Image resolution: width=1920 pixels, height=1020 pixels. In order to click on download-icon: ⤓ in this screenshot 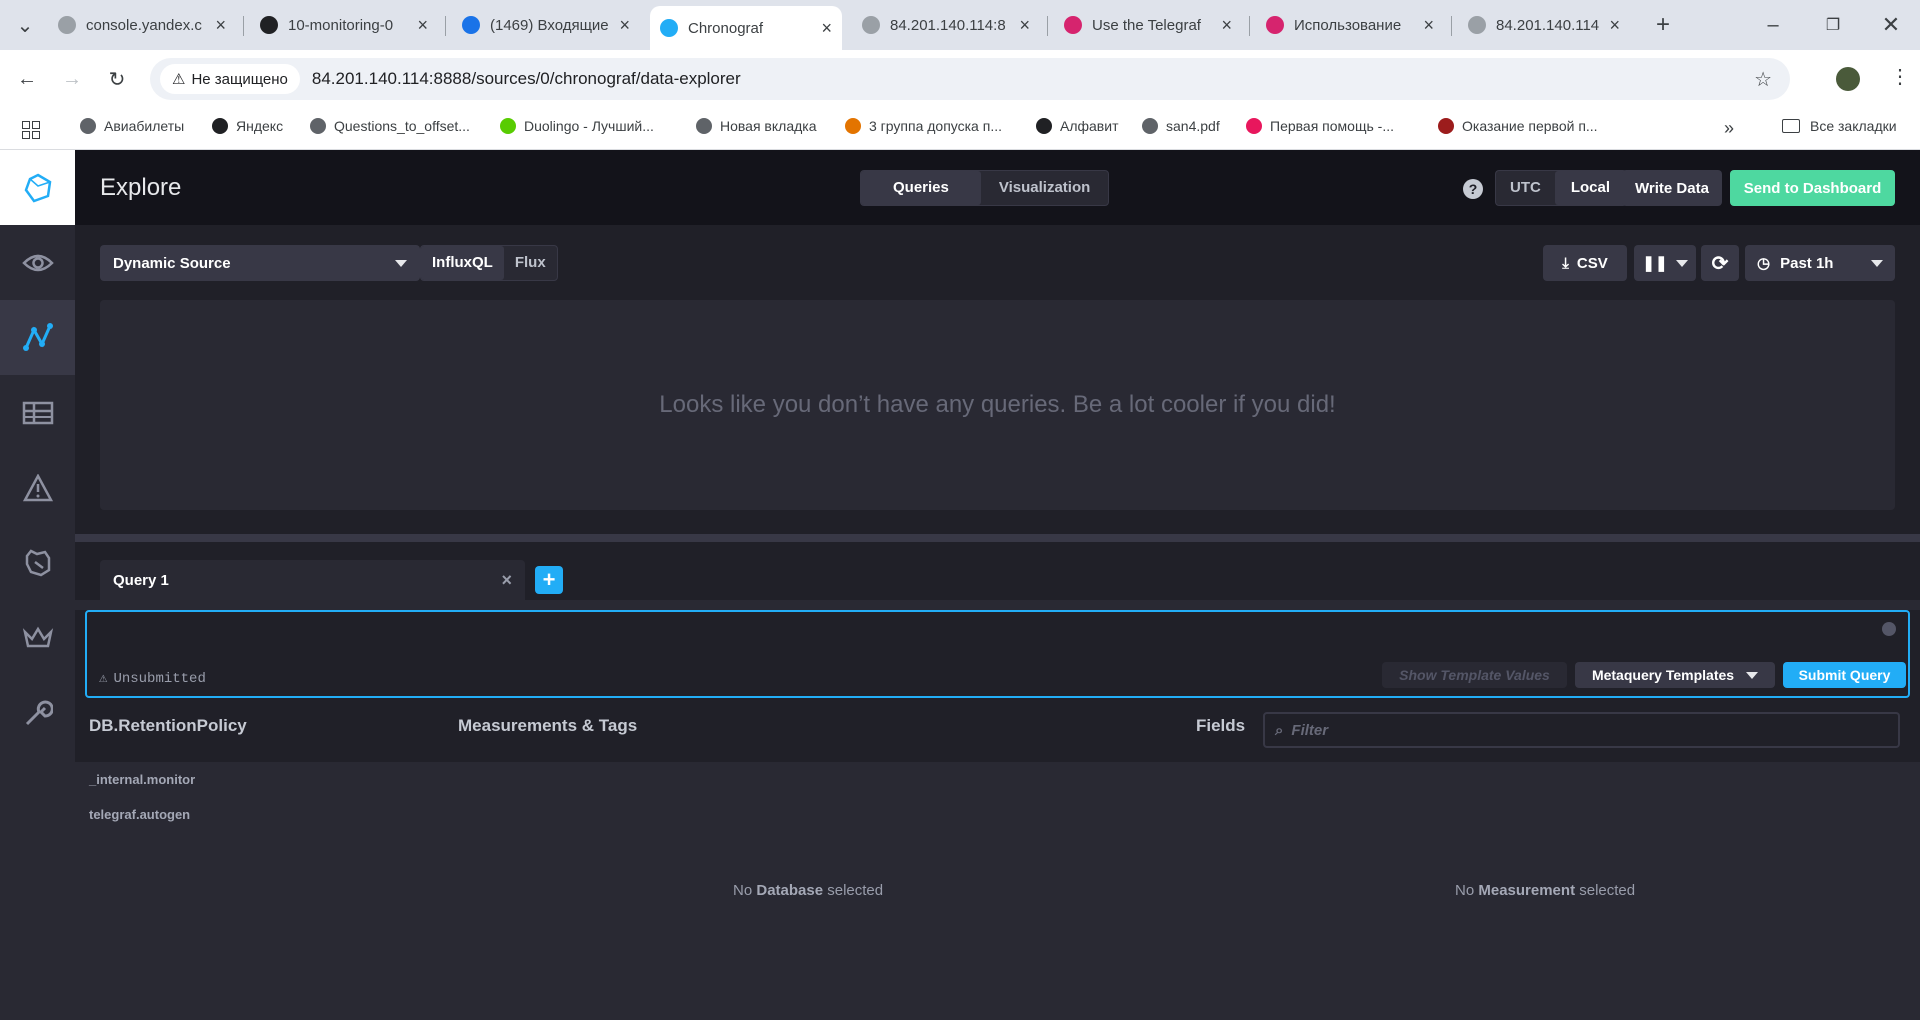, I will do `click(1565, 263)`.